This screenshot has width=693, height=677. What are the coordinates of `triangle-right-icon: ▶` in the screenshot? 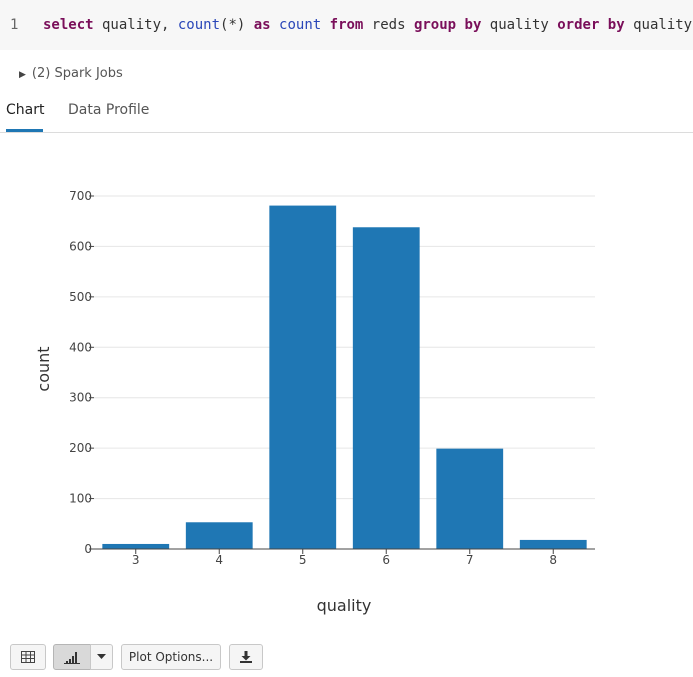 It's located at (22, 75).